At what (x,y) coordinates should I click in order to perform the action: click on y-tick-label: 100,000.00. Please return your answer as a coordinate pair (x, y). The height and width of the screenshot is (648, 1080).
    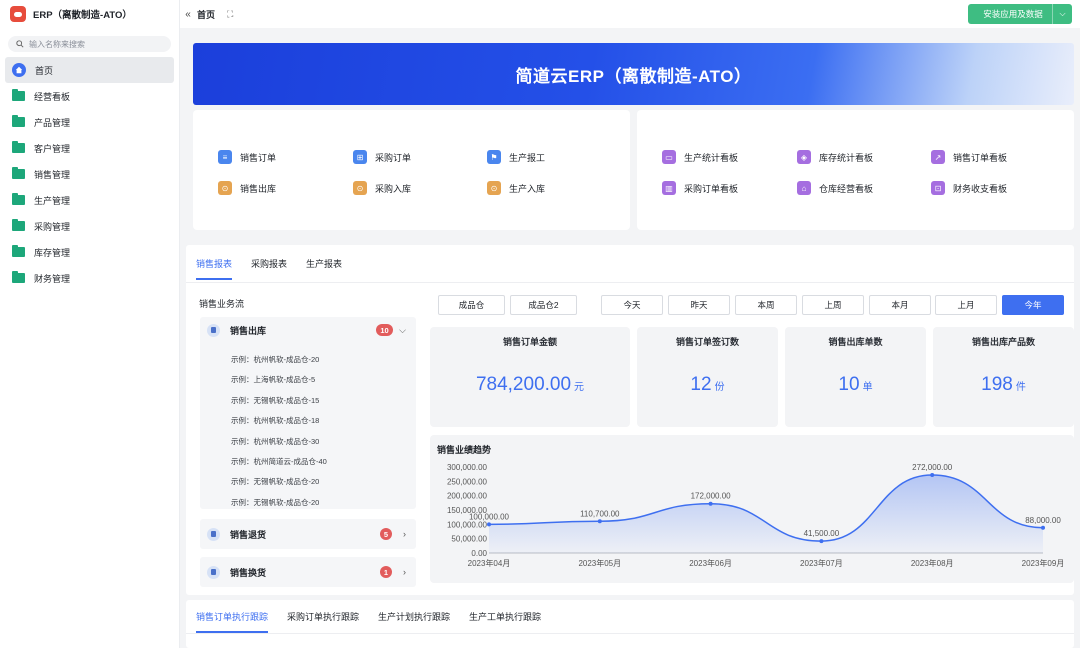
    Looking at the image, I should click on (467, 524).